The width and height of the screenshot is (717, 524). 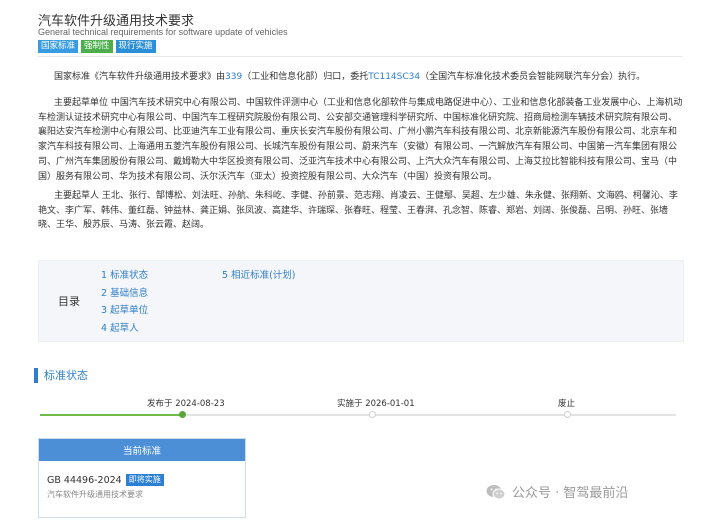 I want to click on timeline-label-effective: 实施于 2026-01-01, so click(x=376, y=404).